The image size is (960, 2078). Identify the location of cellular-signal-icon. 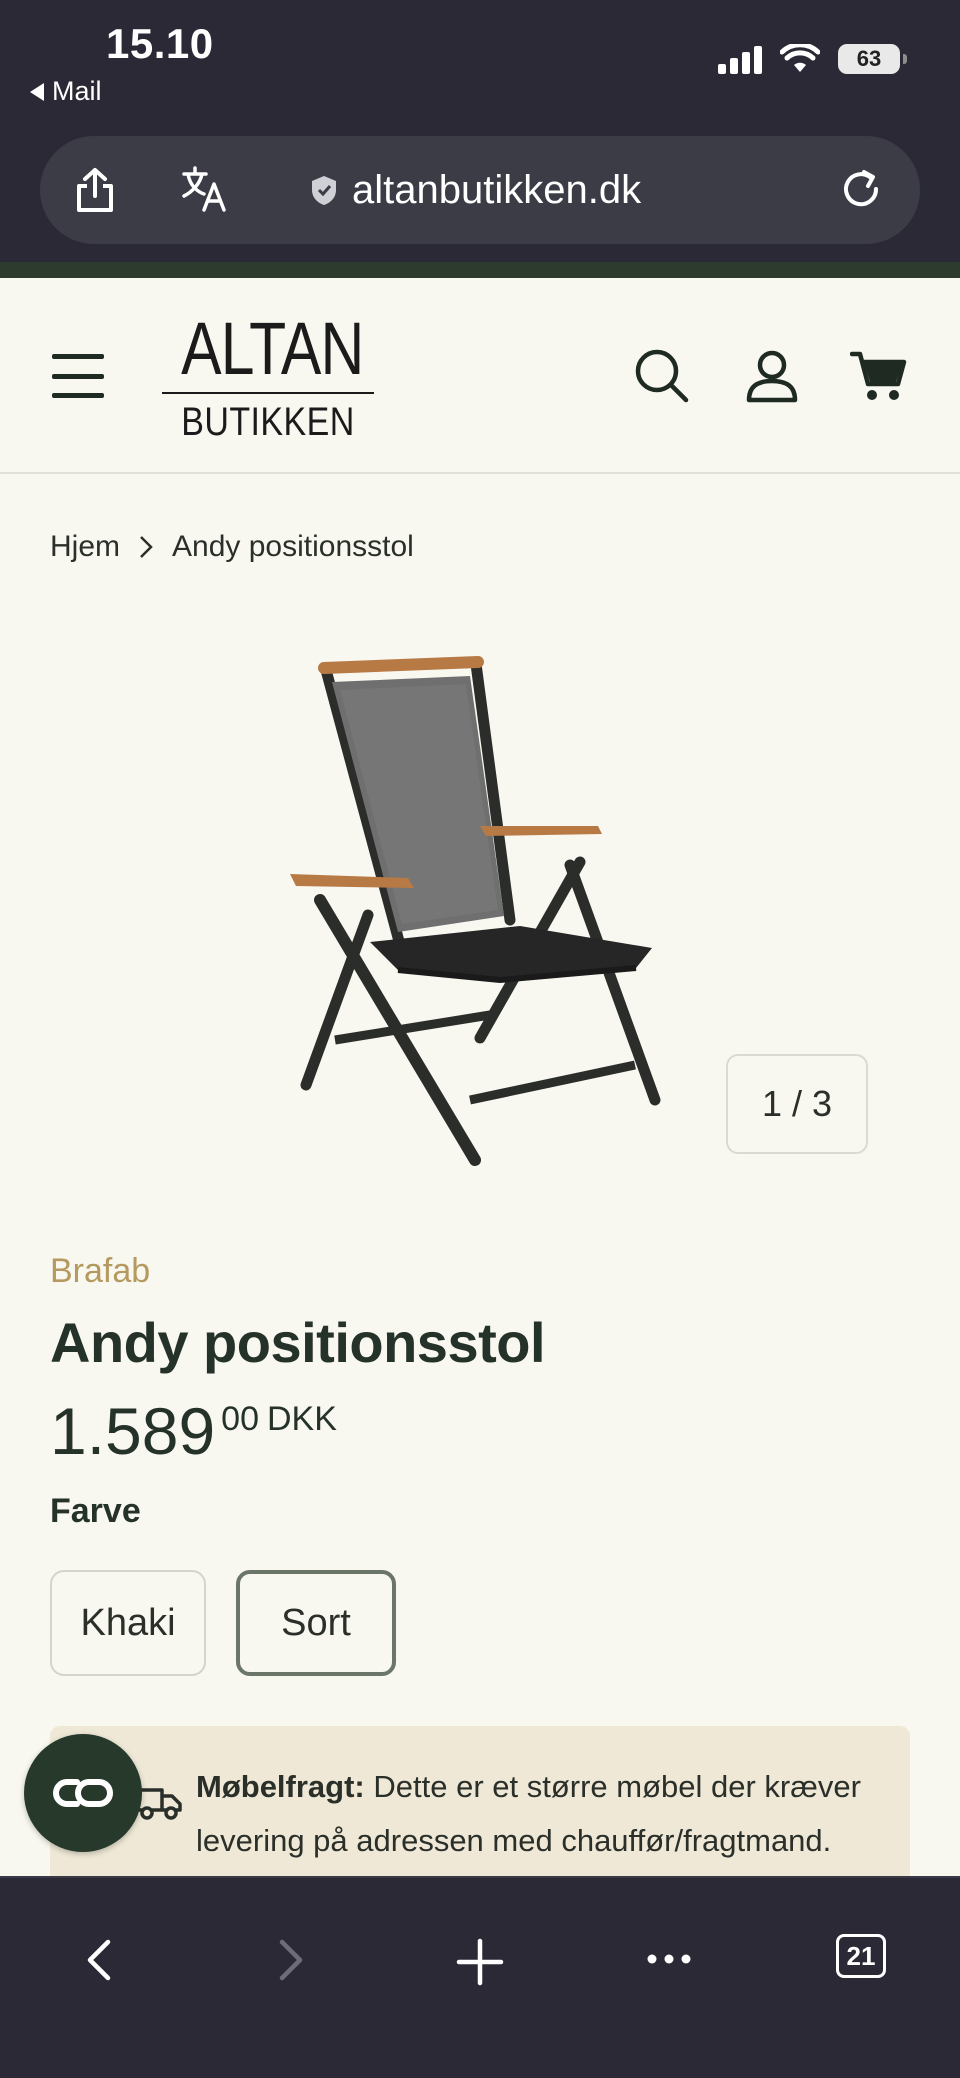
(740, 59).